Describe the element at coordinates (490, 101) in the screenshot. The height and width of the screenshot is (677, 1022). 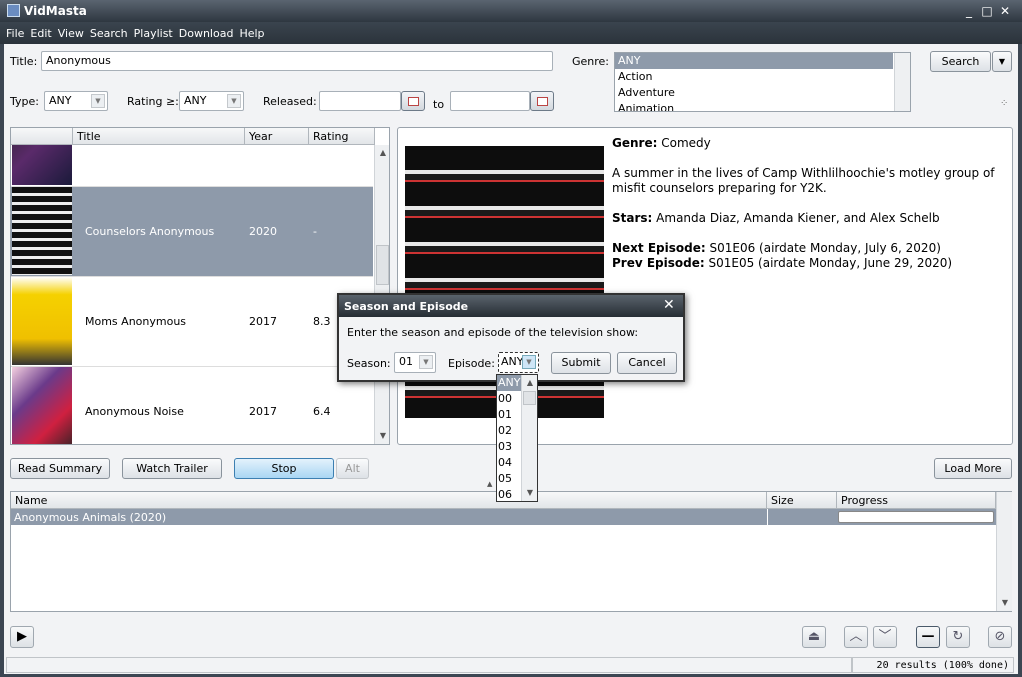
I see `released-to-input` at that location.